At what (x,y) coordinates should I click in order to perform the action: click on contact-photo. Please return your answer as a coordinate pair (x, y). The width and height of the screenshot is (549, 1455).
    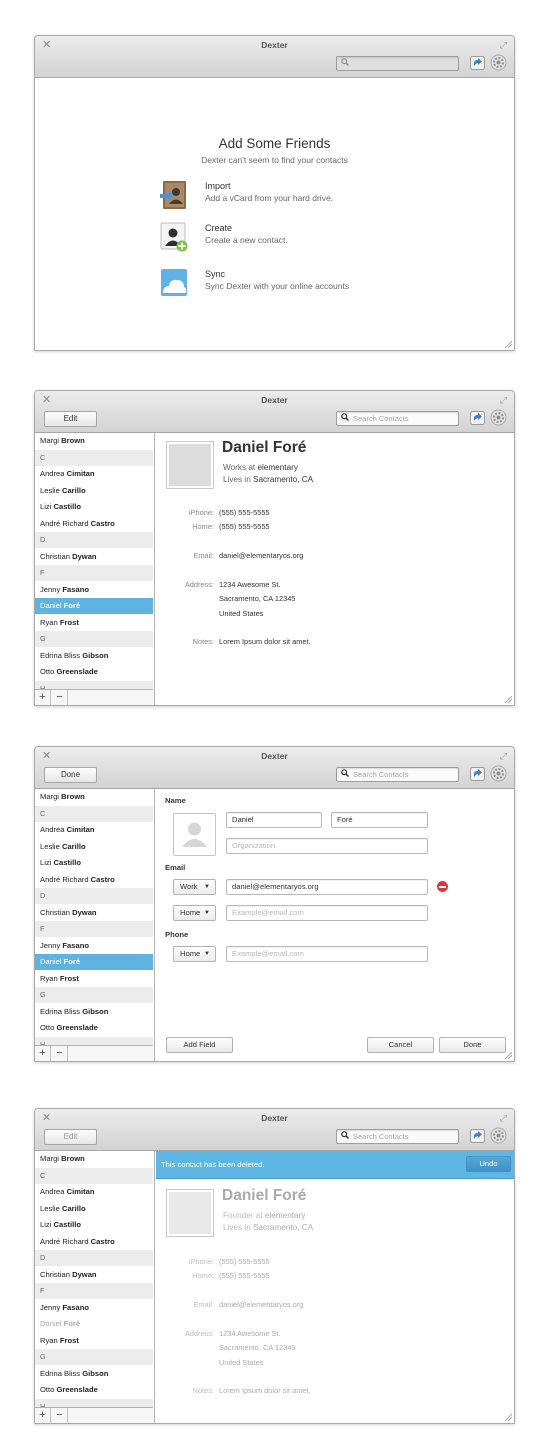
    Looking at the image, I should click on (190, 465).